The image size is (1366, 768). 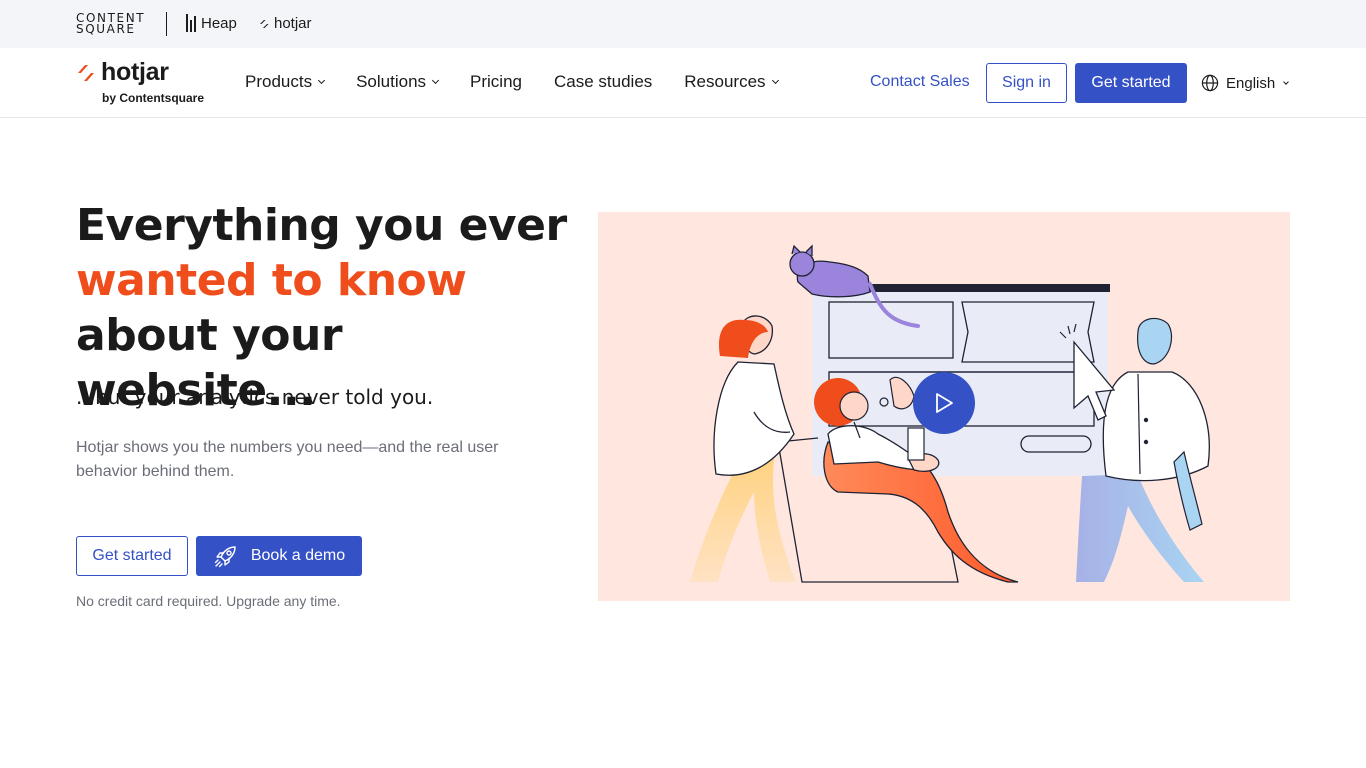 What do you see at coordinates (255, 397) in the screenshot?
I see `hero-subtitle: ...but your analytics never told you.` at bounding box center [255, 397].